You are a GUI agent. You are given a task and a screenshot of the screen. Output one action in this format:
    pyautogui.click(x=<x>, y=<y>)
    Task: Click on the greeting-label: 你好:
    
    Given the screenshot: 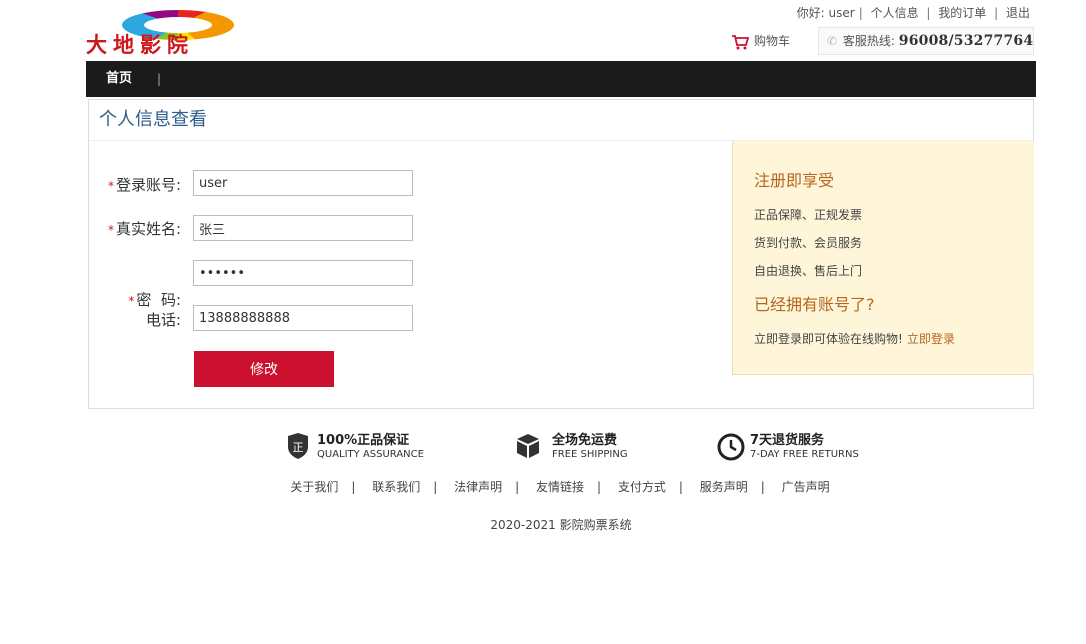 What is the action you would take?
    pyautogui.click(x=810, y=13)
    